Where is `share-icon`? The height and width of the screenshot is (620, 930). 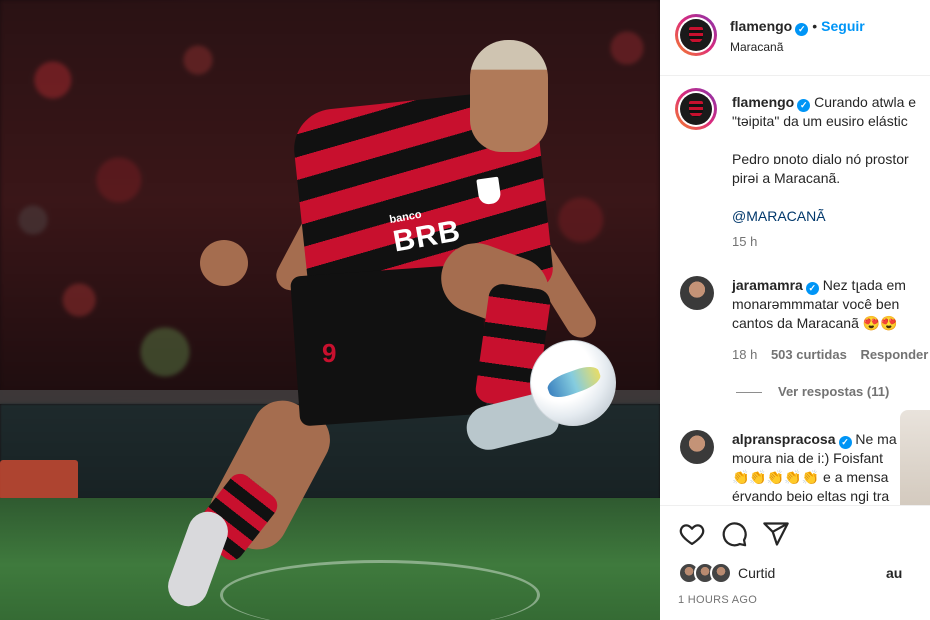 share-icon is located at coordinates (776, 534).